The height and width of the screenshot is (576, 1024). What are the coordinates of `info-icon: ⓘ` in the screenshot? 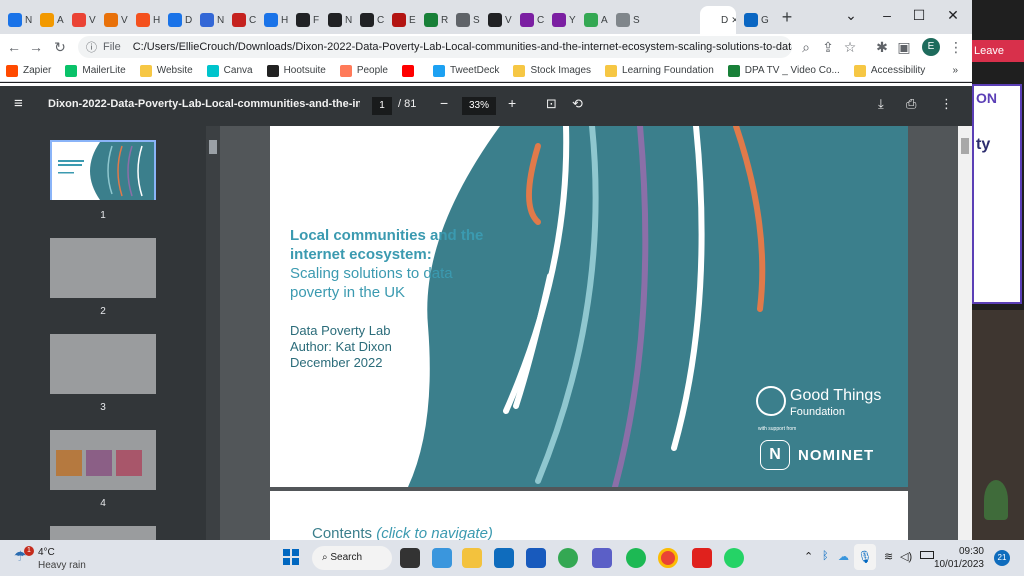 It's located at (91, 47).